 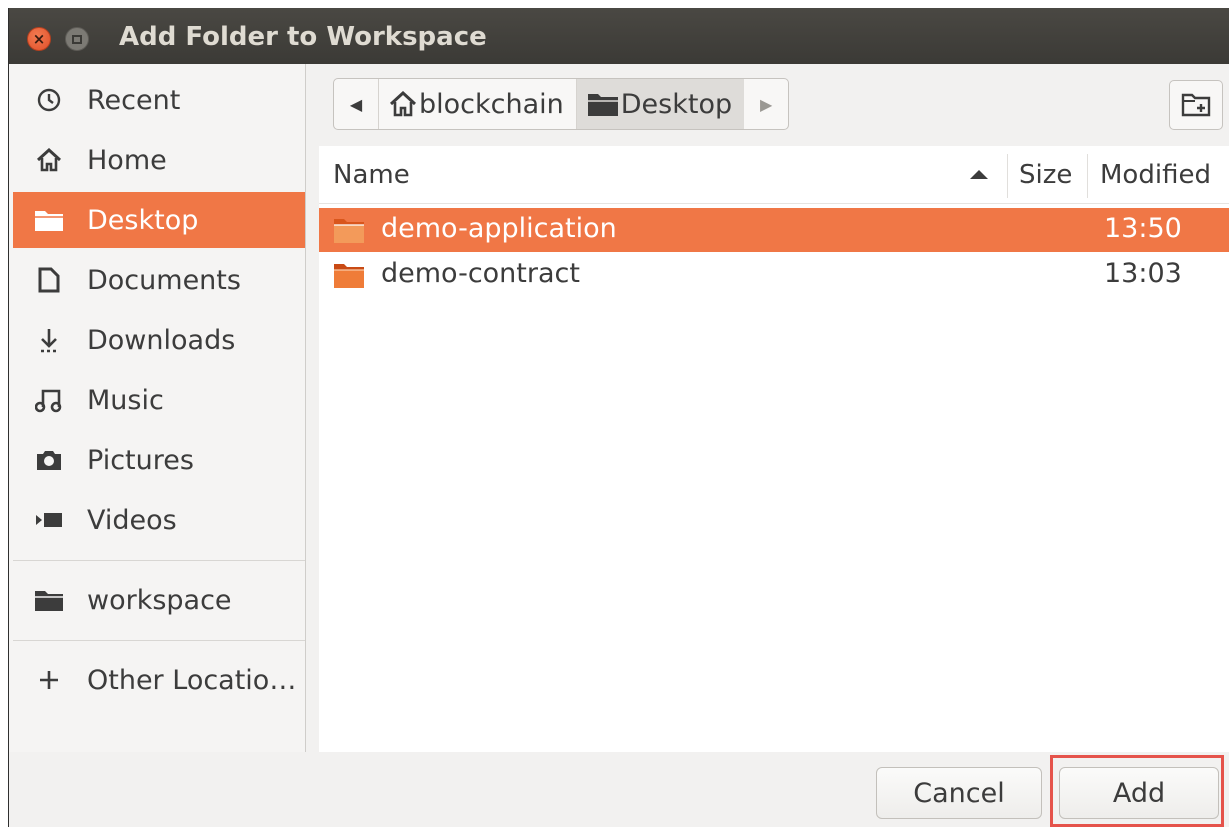 I want to click on dialog-footer, so click(x=619, y=789).